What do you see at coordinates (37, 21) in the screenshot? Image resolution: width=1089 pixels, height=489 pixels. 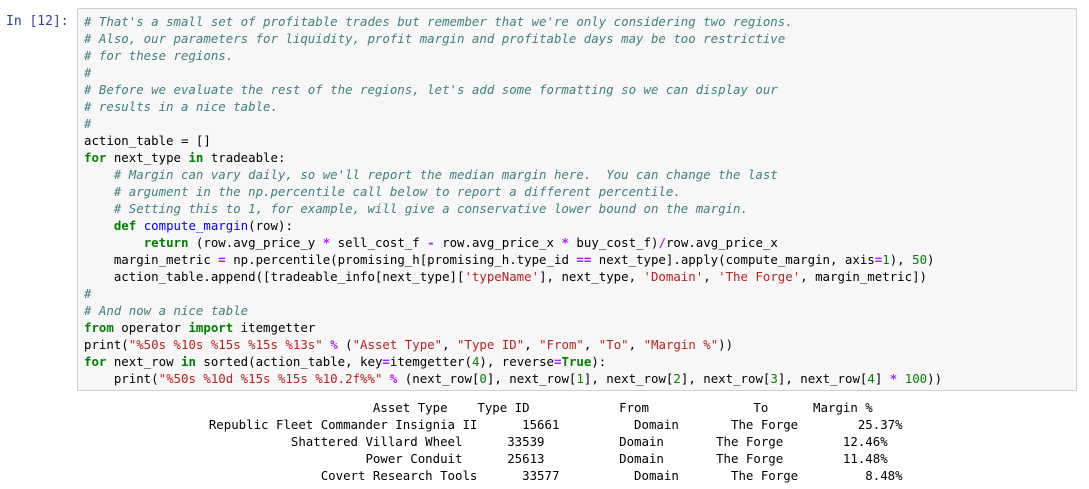 I see `cell-prompt: In [12]:` at bounding box center [37, 21].